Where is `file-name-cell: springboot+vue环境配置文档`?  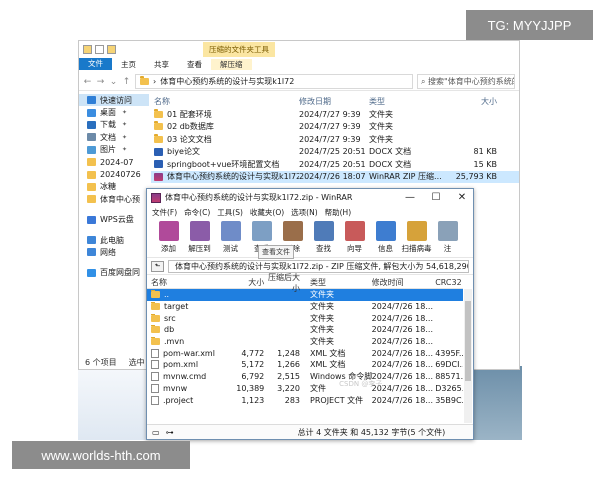
file-name-cell: springboot+vue环境配置文档 is located at coordinates (225, 164).